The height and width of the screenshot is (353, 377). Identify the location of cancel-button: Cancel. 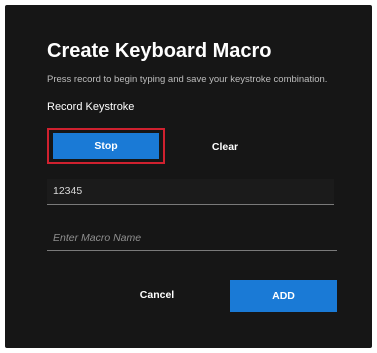
(157, 295).